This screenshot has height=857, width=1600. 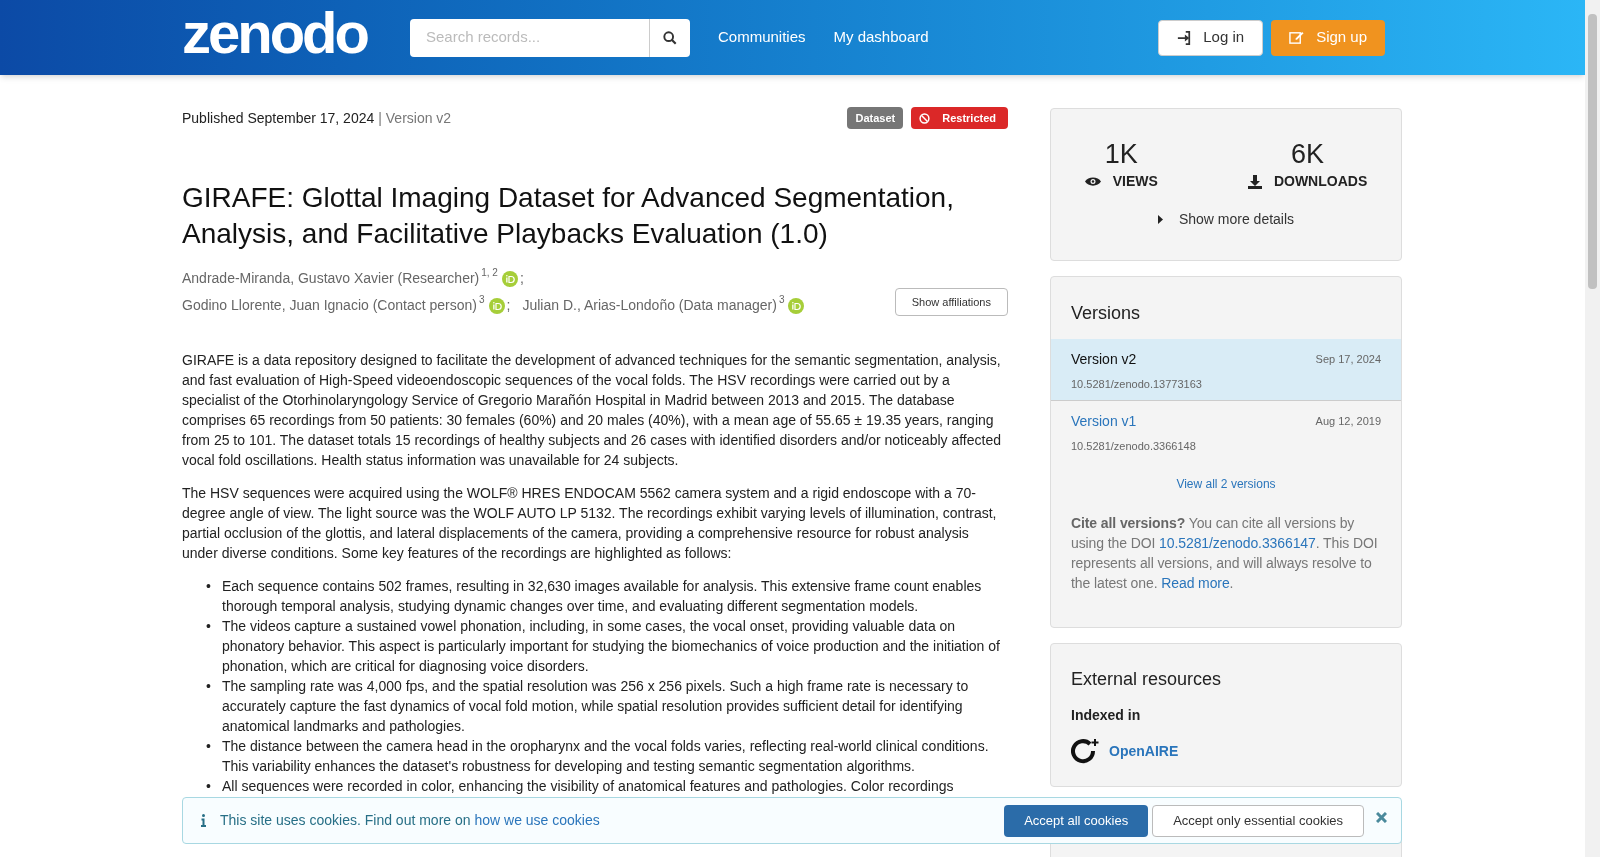 I want to click on accept-essential-cookies-button: Accept only essential cookies, so click(x=1258, y=820).